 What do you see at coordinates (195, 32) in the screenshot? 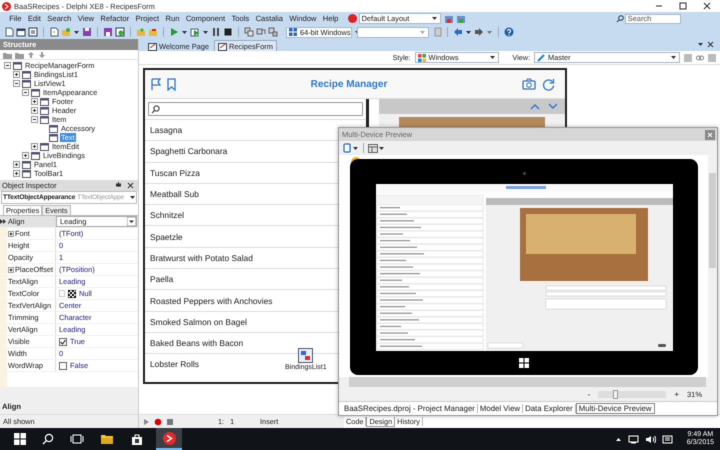
I see `run-without-debug-icon` at bounding box center [195, 32].